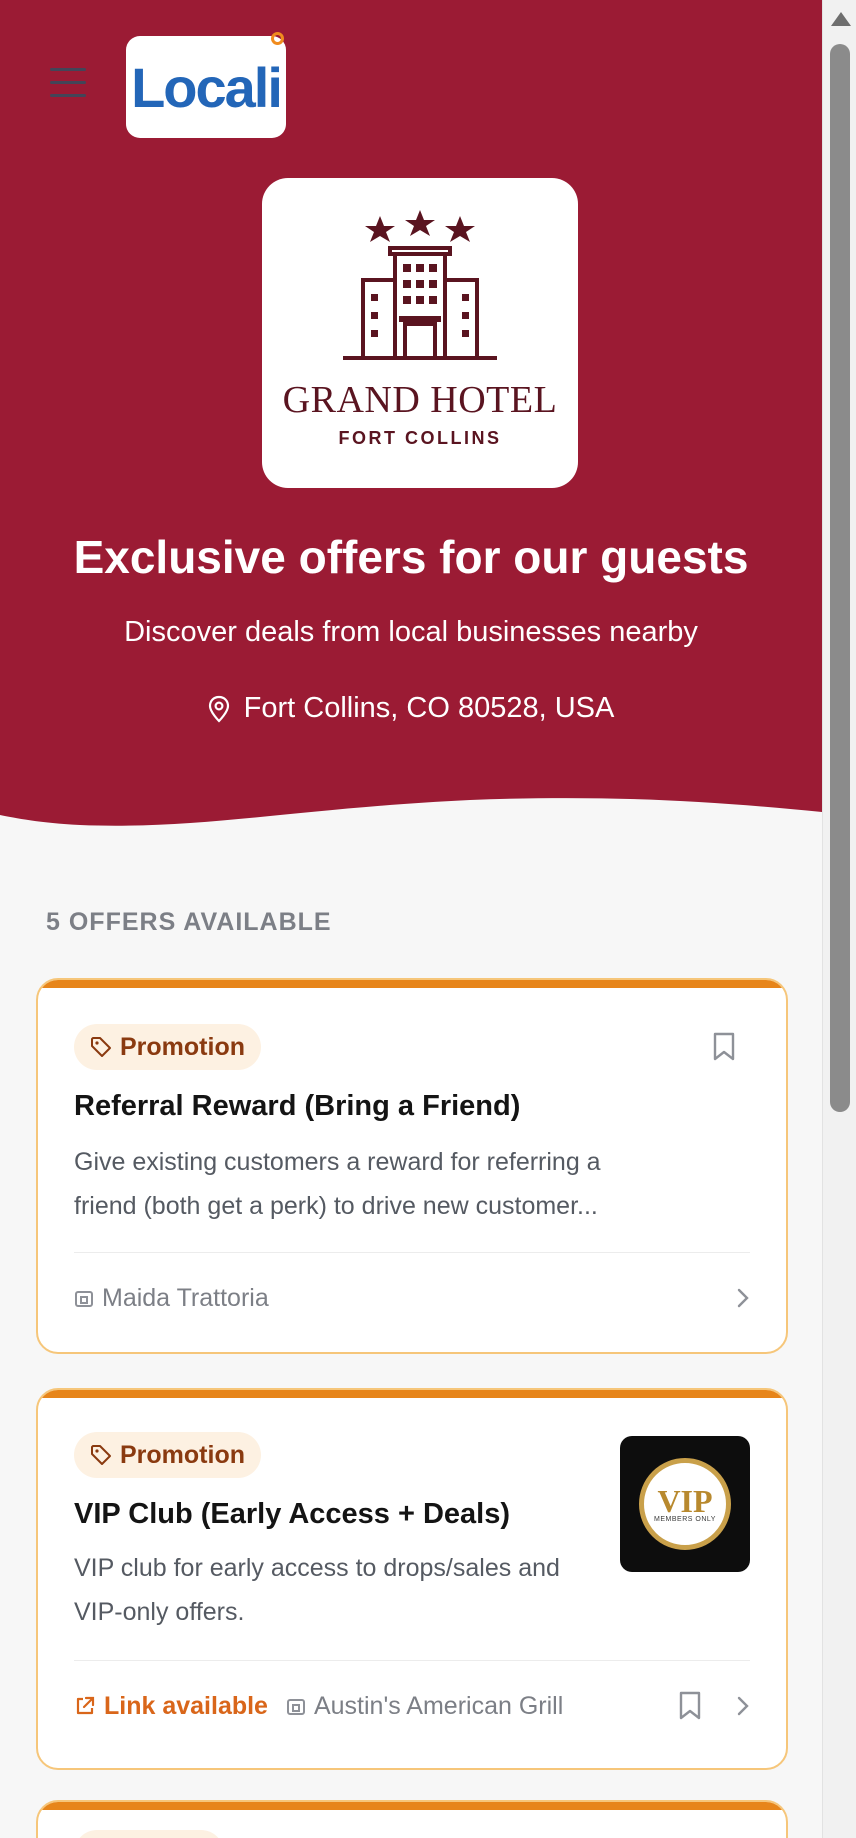 This screenshot has width=856, height=1838. What do you see at coordinates (685, 1519) in the screenshot?
I see `vip-image-subtext: MEMBERS ONLY` at bounding box center [685, 1519].